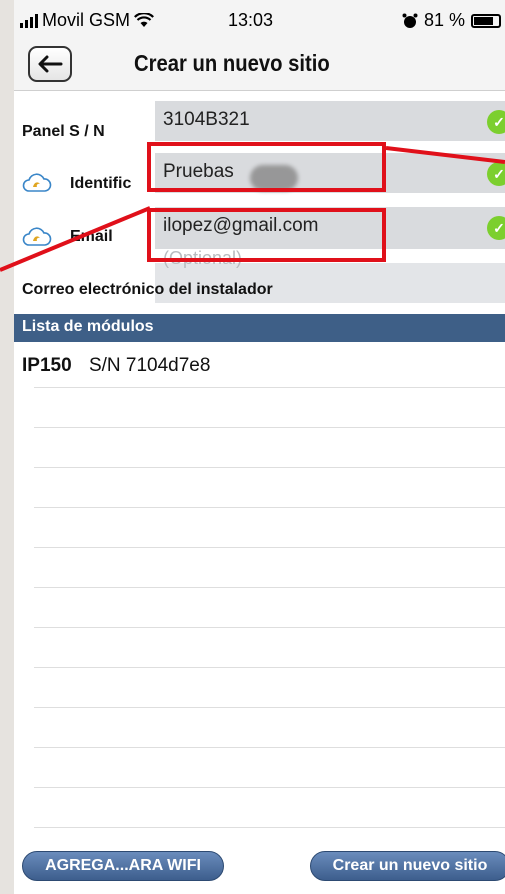 The image size is (505, 894). I want to click on signal-icon, so click(29, 20).